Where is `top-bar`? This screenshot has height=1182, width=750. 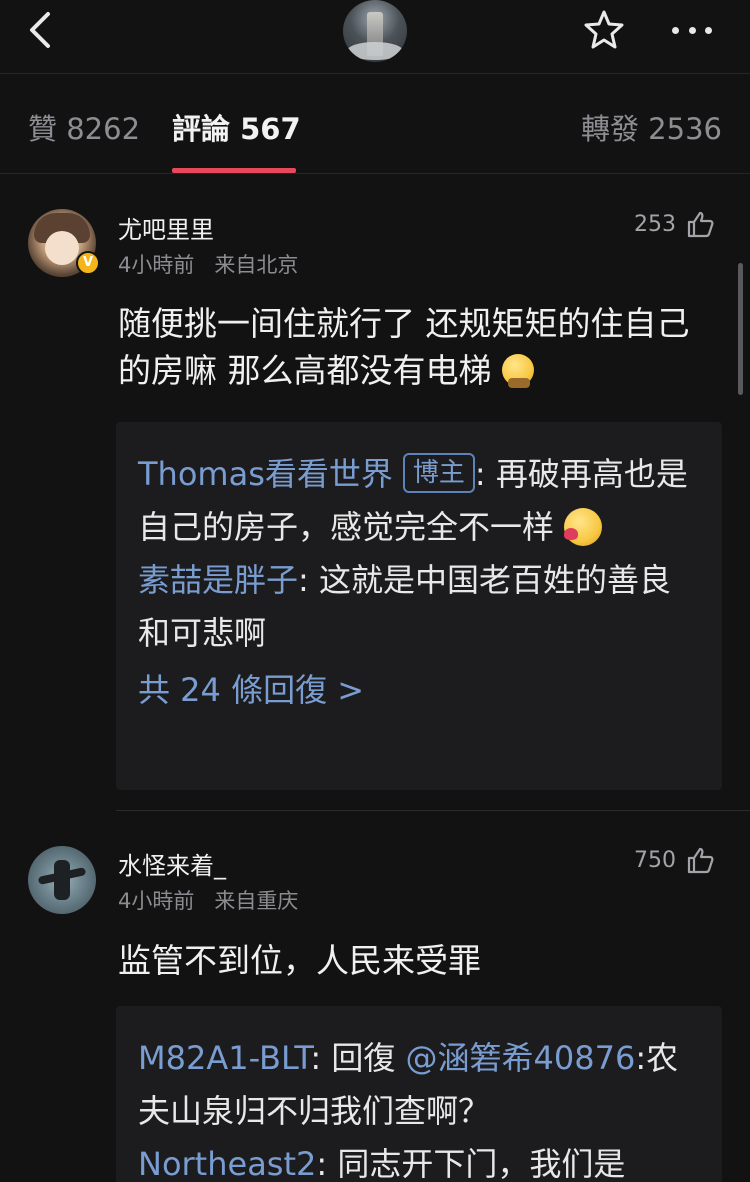 top-bar is located at coordinates (375, 37).